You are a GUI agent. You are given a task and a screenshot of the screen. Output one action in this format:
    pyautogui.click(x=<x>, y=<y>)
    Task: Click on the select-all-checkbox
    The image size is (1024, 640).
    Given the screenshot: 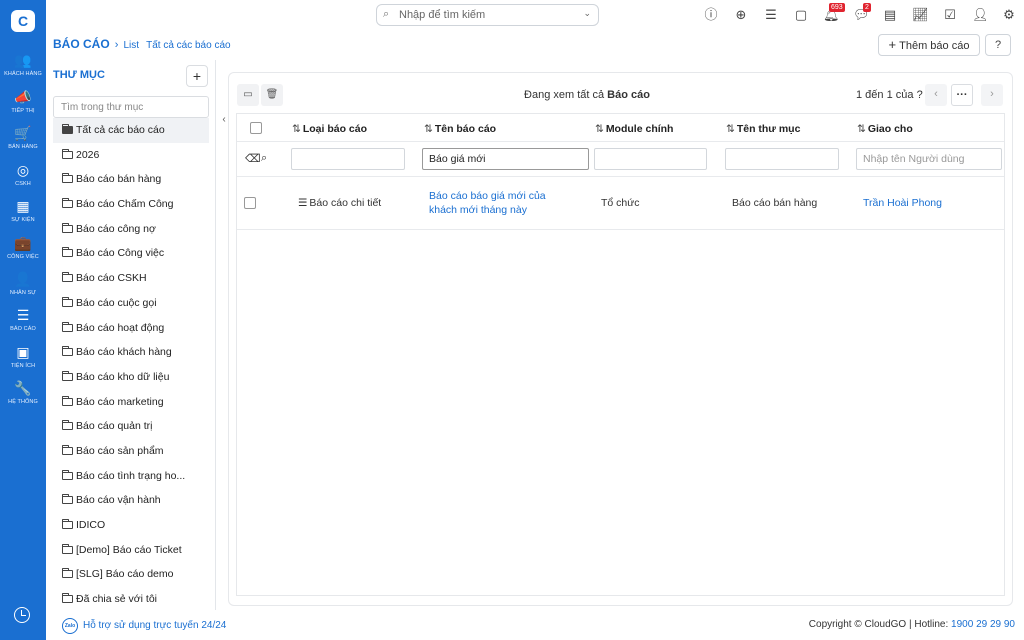 What is the action you would take?
    pyautogui.click(x=256, y=128)
    